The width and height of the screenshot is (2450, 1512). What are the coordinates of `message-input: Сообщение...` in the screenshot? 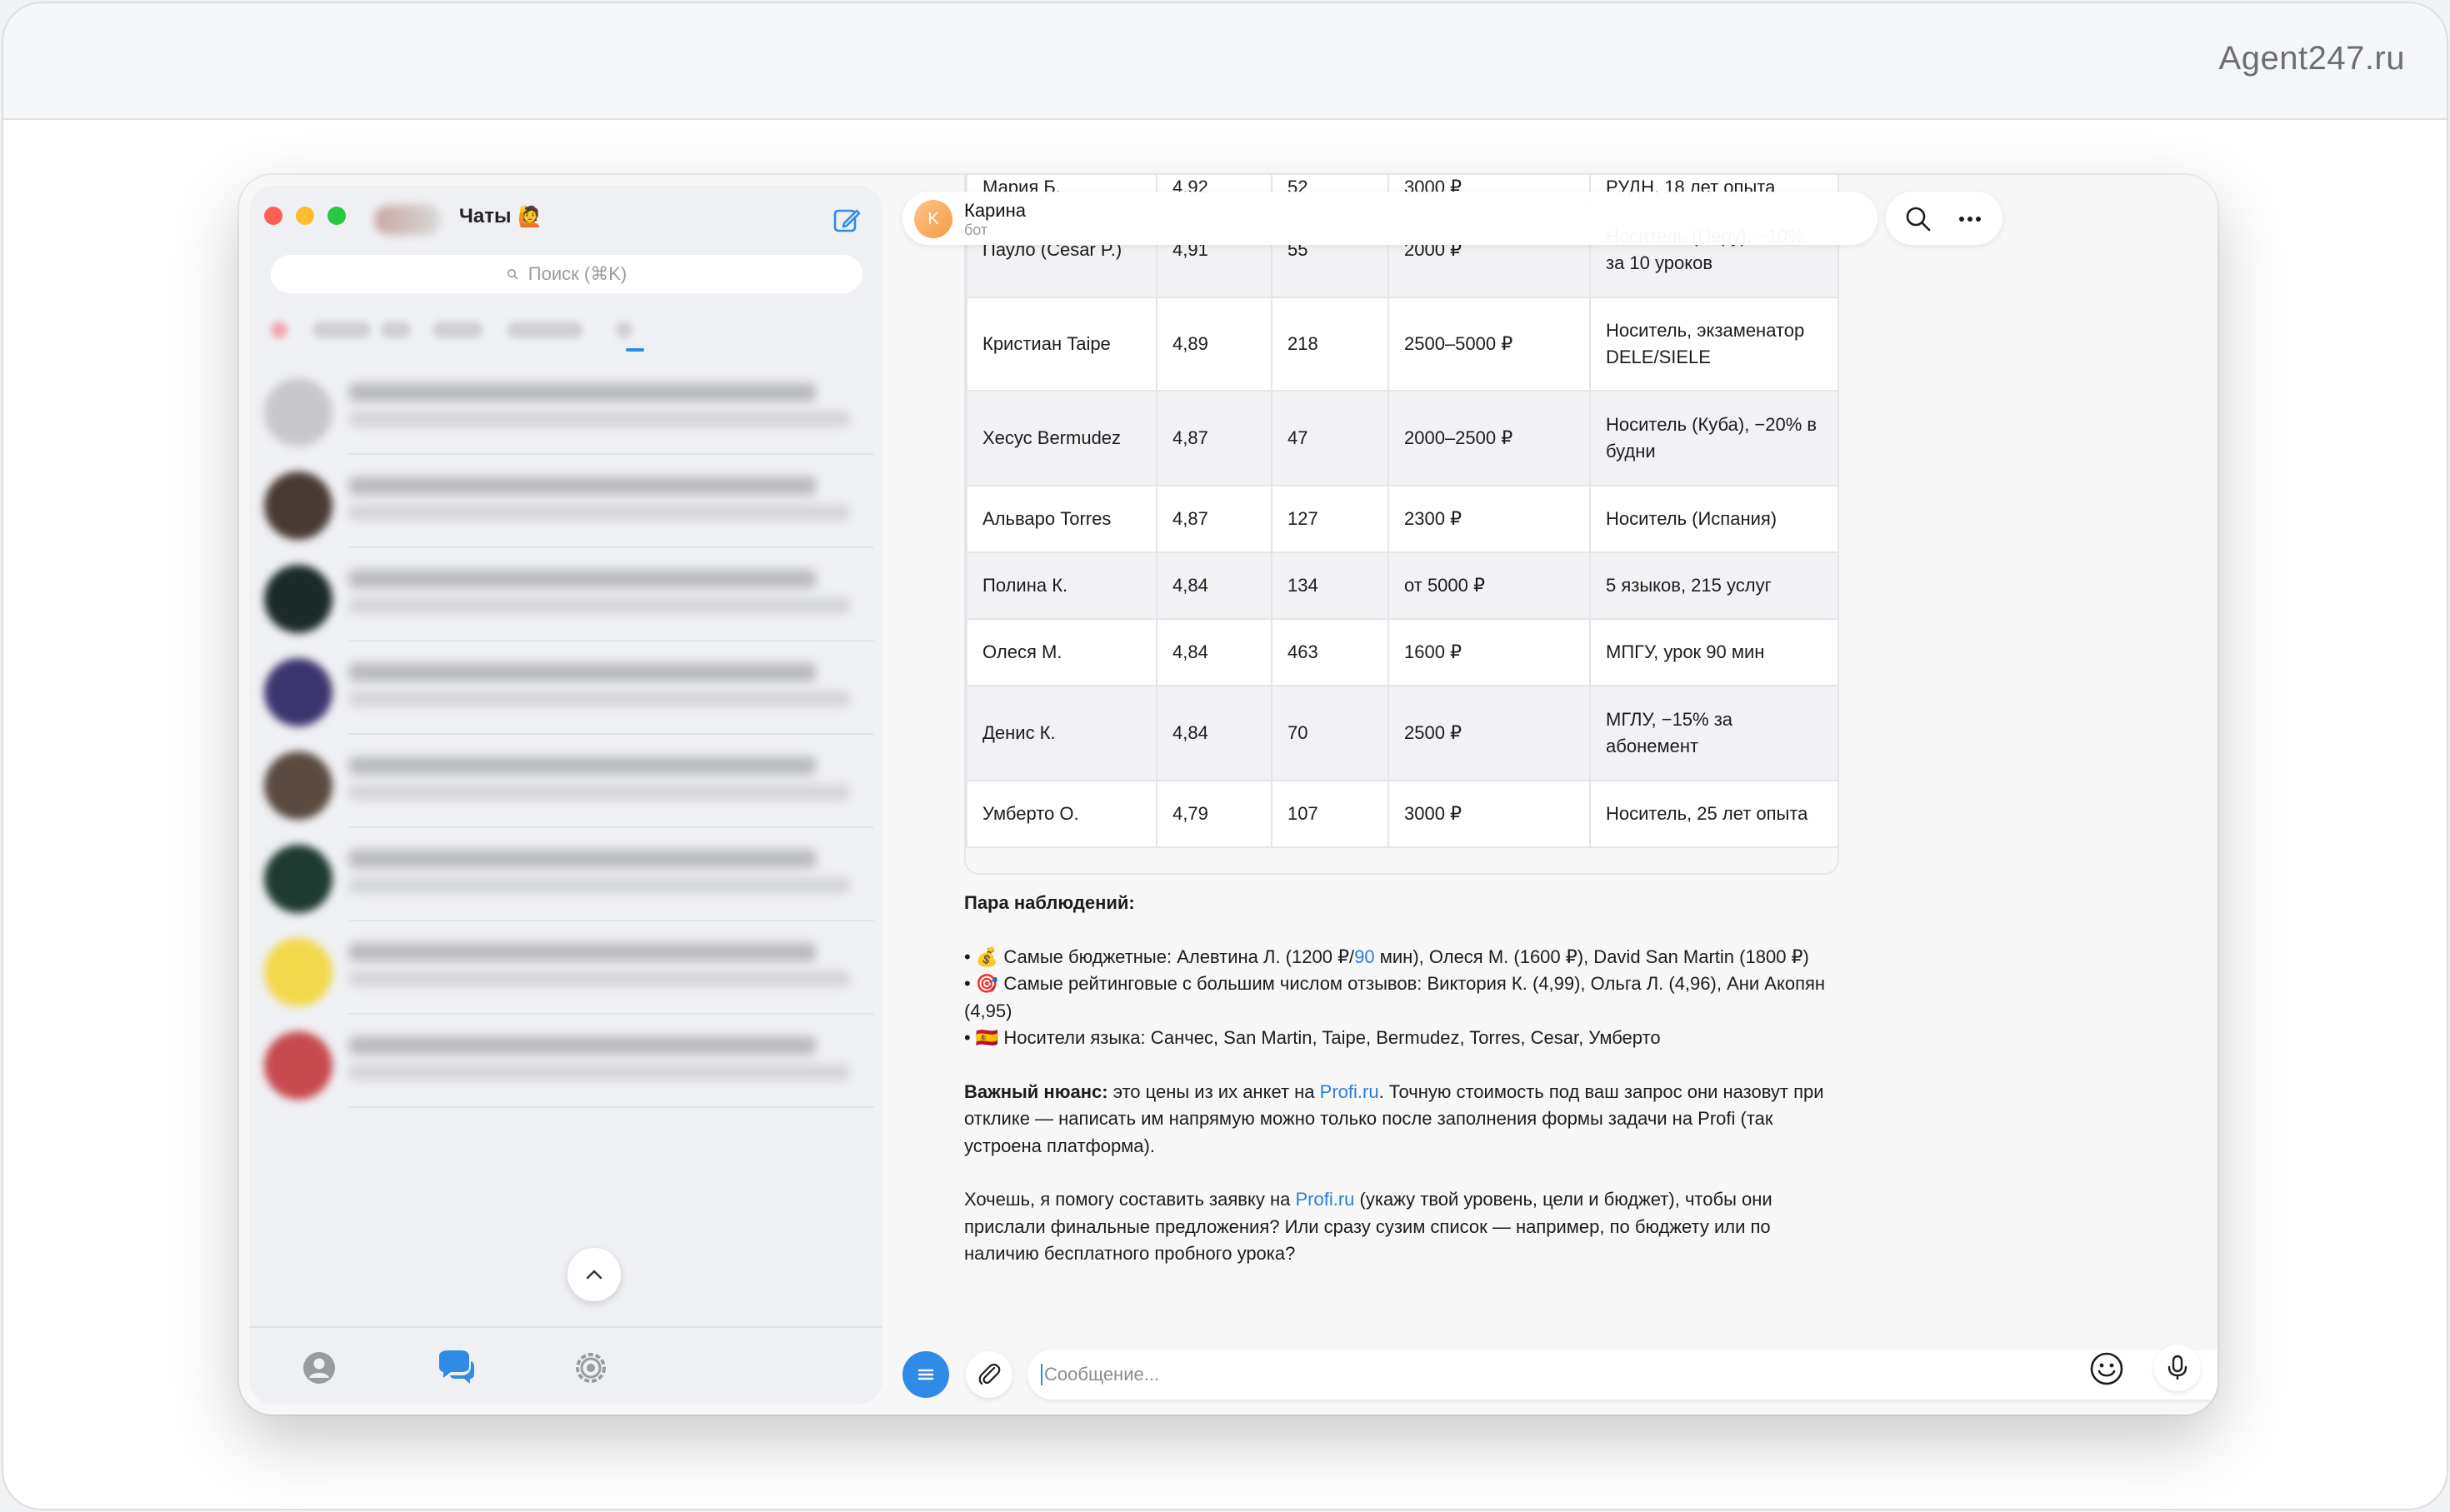 It's located at (1623, 1375).